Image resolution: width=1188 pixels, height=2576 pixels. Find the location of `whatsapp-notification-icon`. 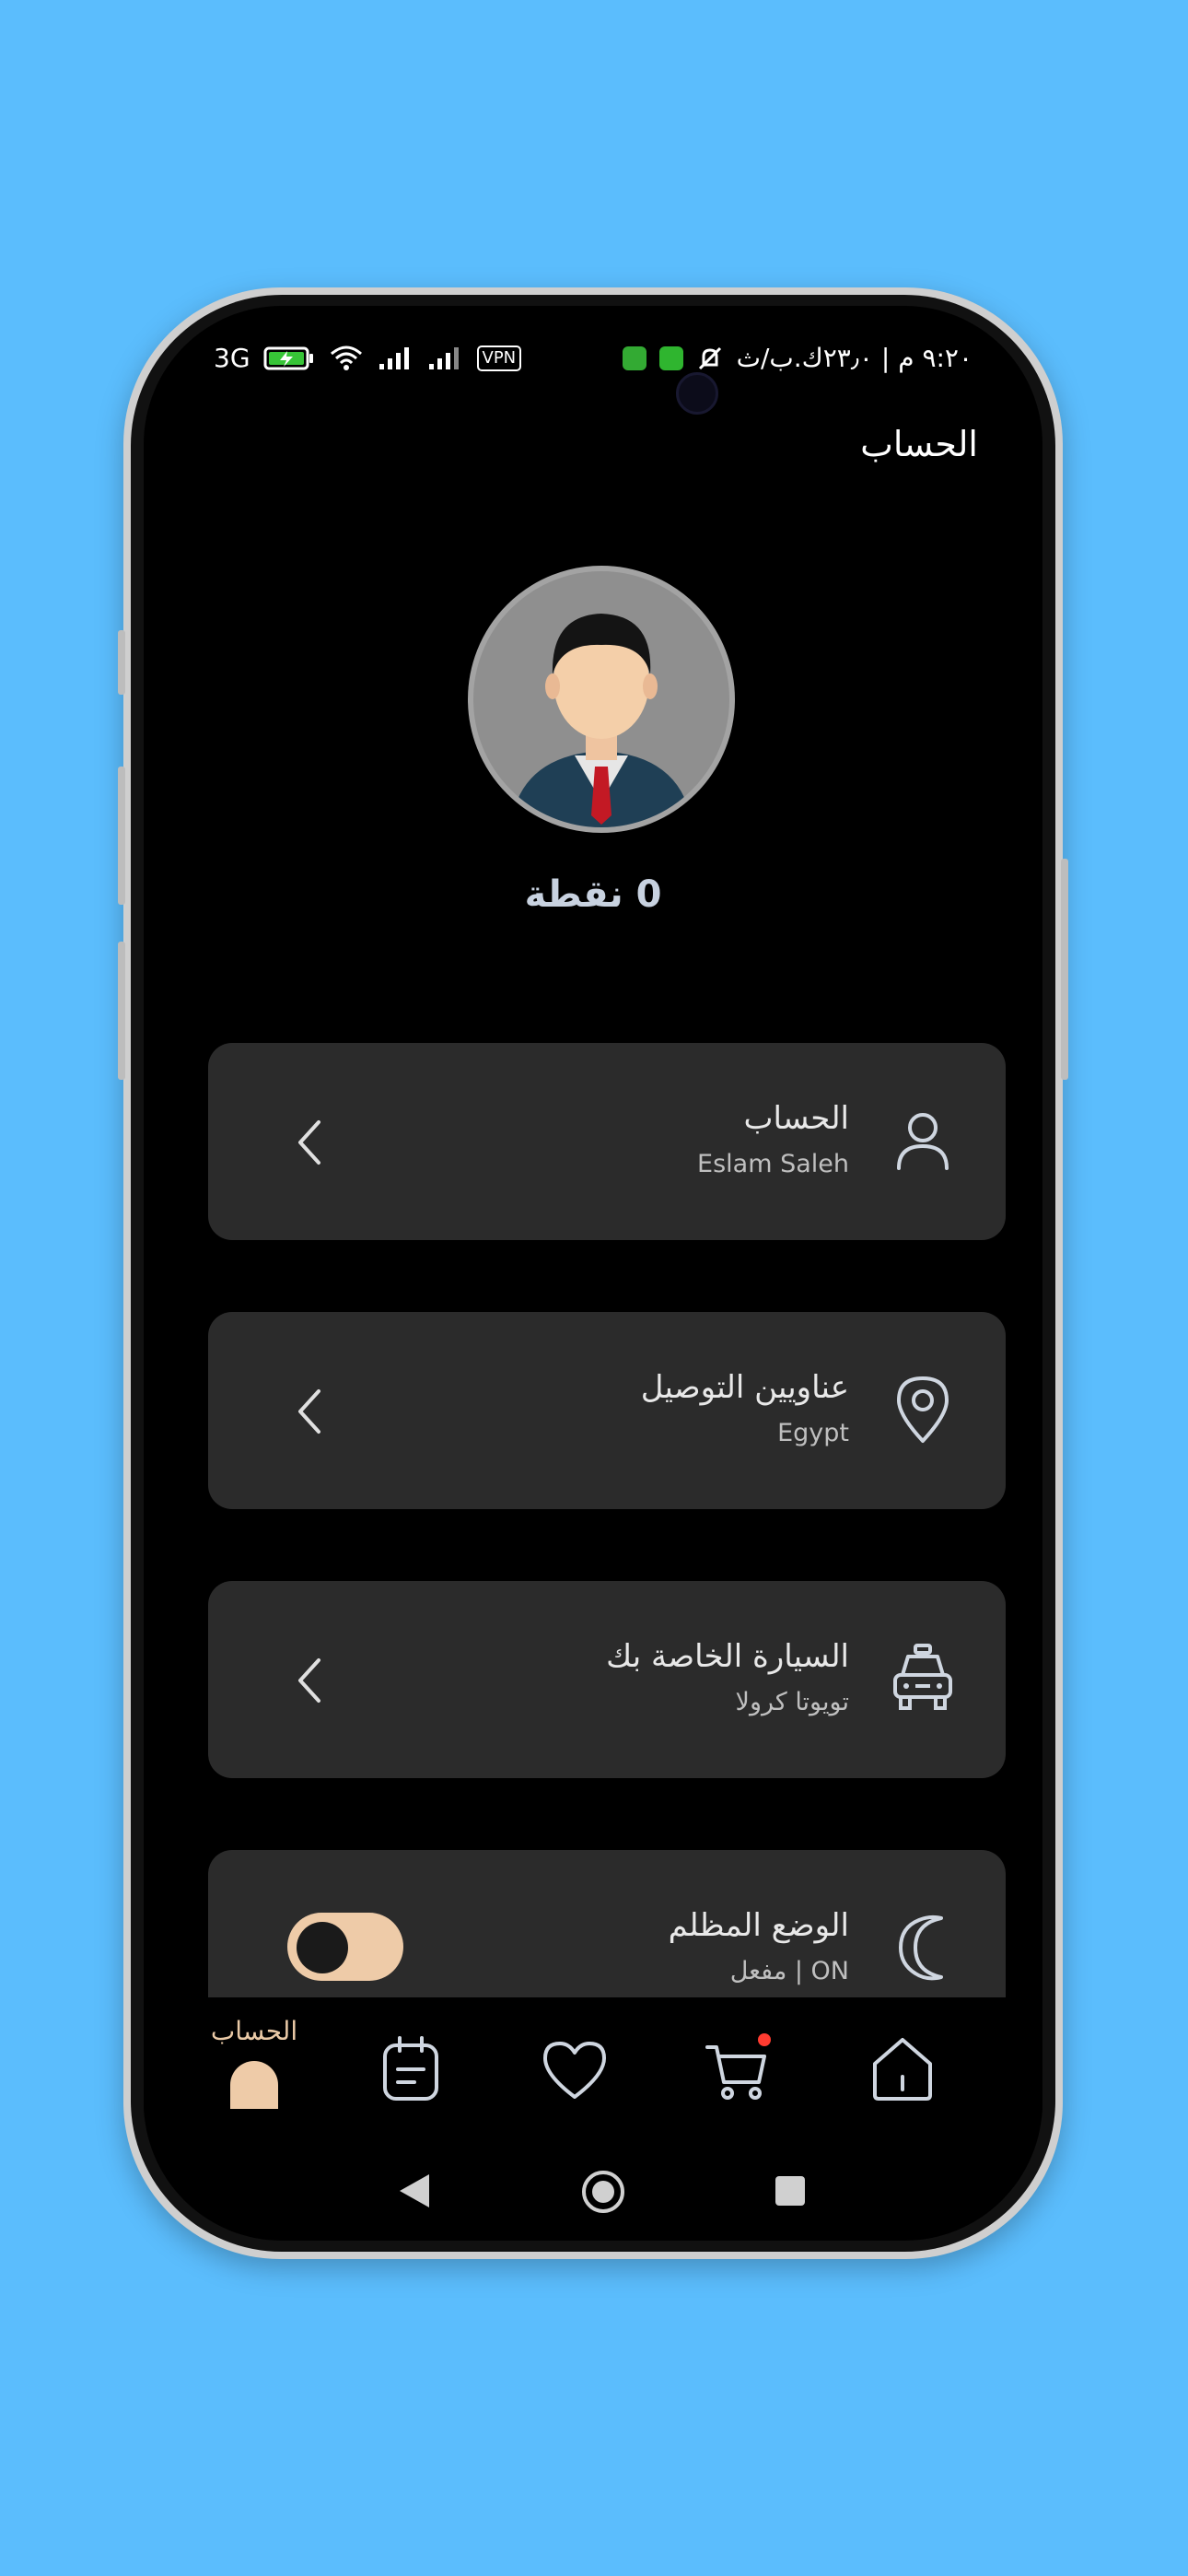

whatsapp-notification-icon is located at coordinates (671, 357).